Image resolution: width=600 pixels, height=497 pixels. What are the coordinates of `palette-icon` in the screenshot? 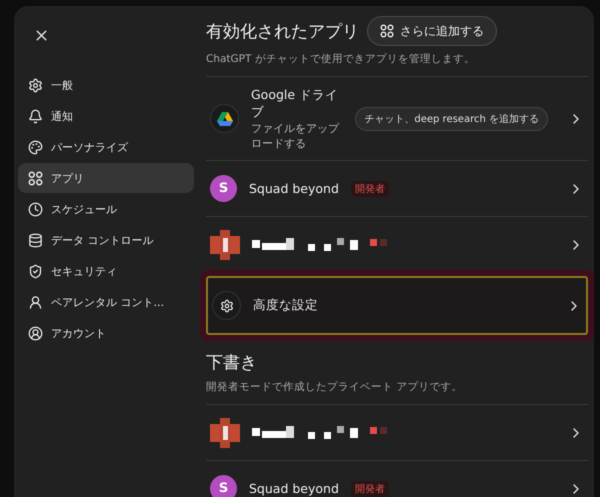 It's located at (35, 147).